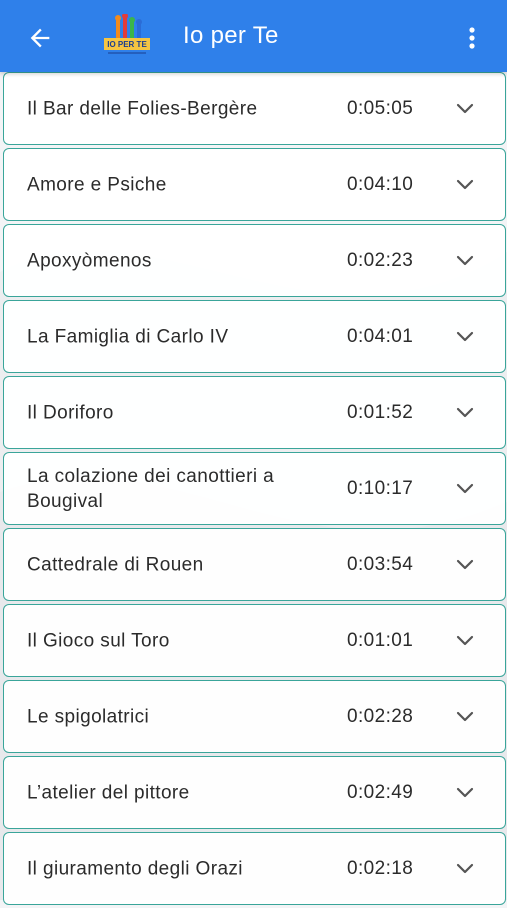 The height and width of the screenshot is (908, 507). I want to click on track-title: Il Doriforo, so click(70, 412).